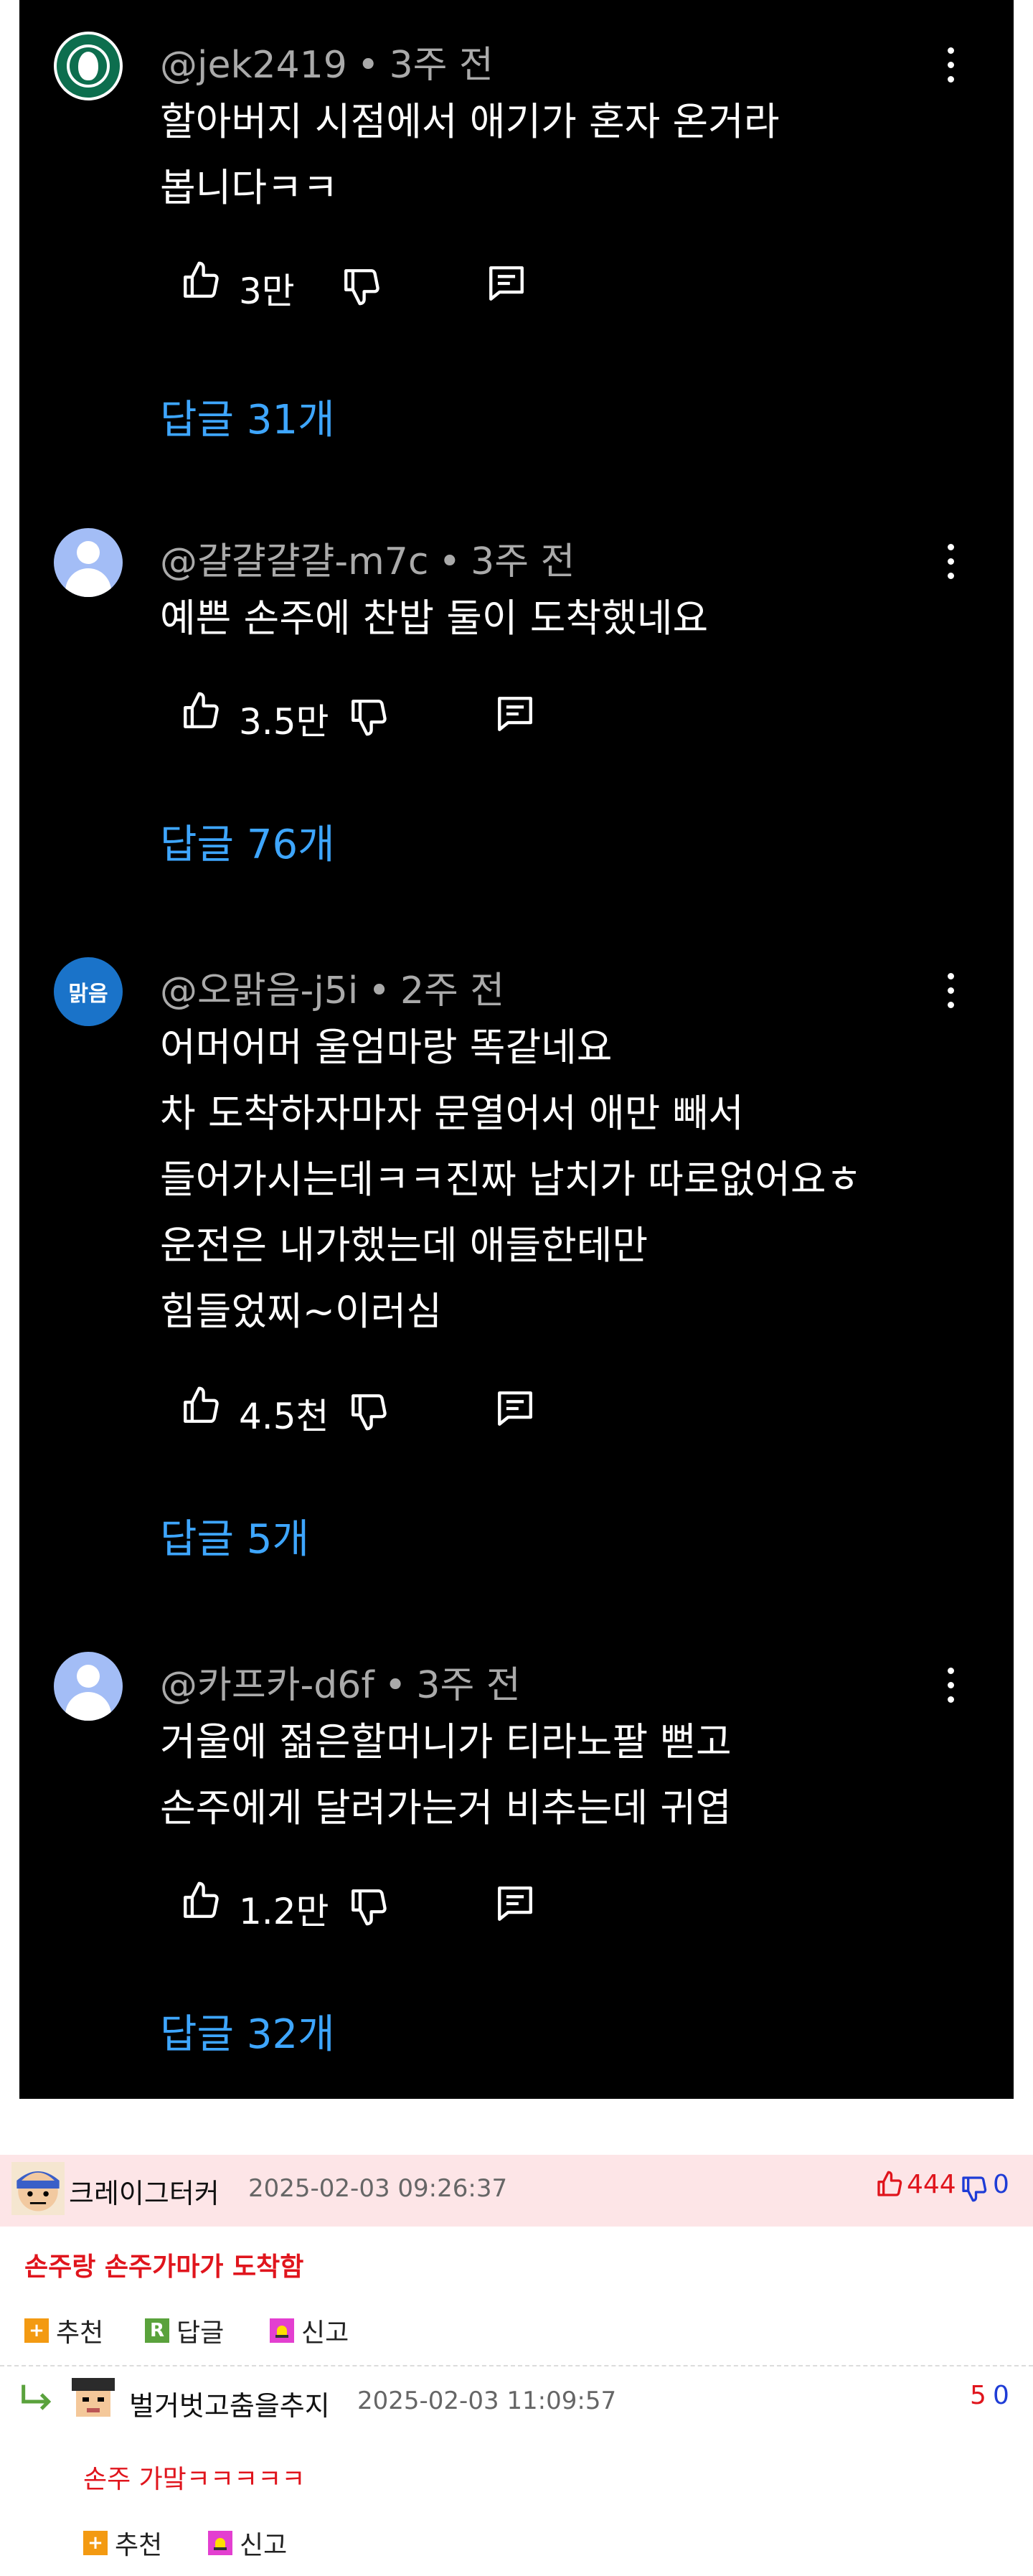 This screenshot has width=1033, height=2576. What do you see at coordinates (411, 286) in the screenshot?
I see `comment-actions: 3만` at bounding box center [411, 286].